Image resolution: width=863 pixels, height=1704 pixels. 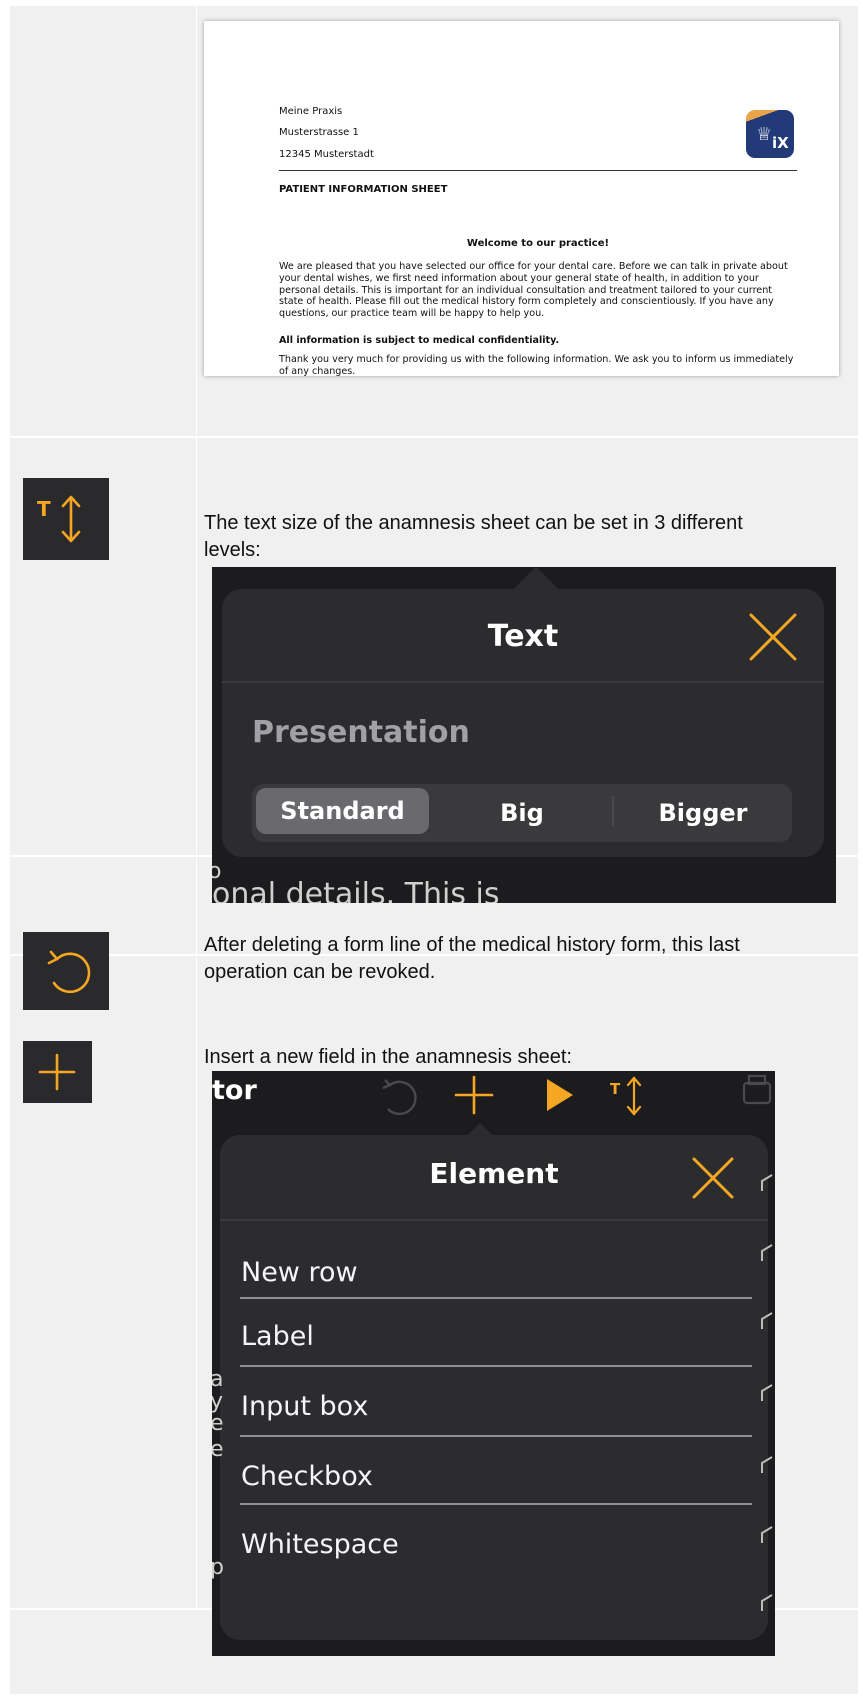 I want to click on segment-standard: Standard, so click(x=342, y=811).